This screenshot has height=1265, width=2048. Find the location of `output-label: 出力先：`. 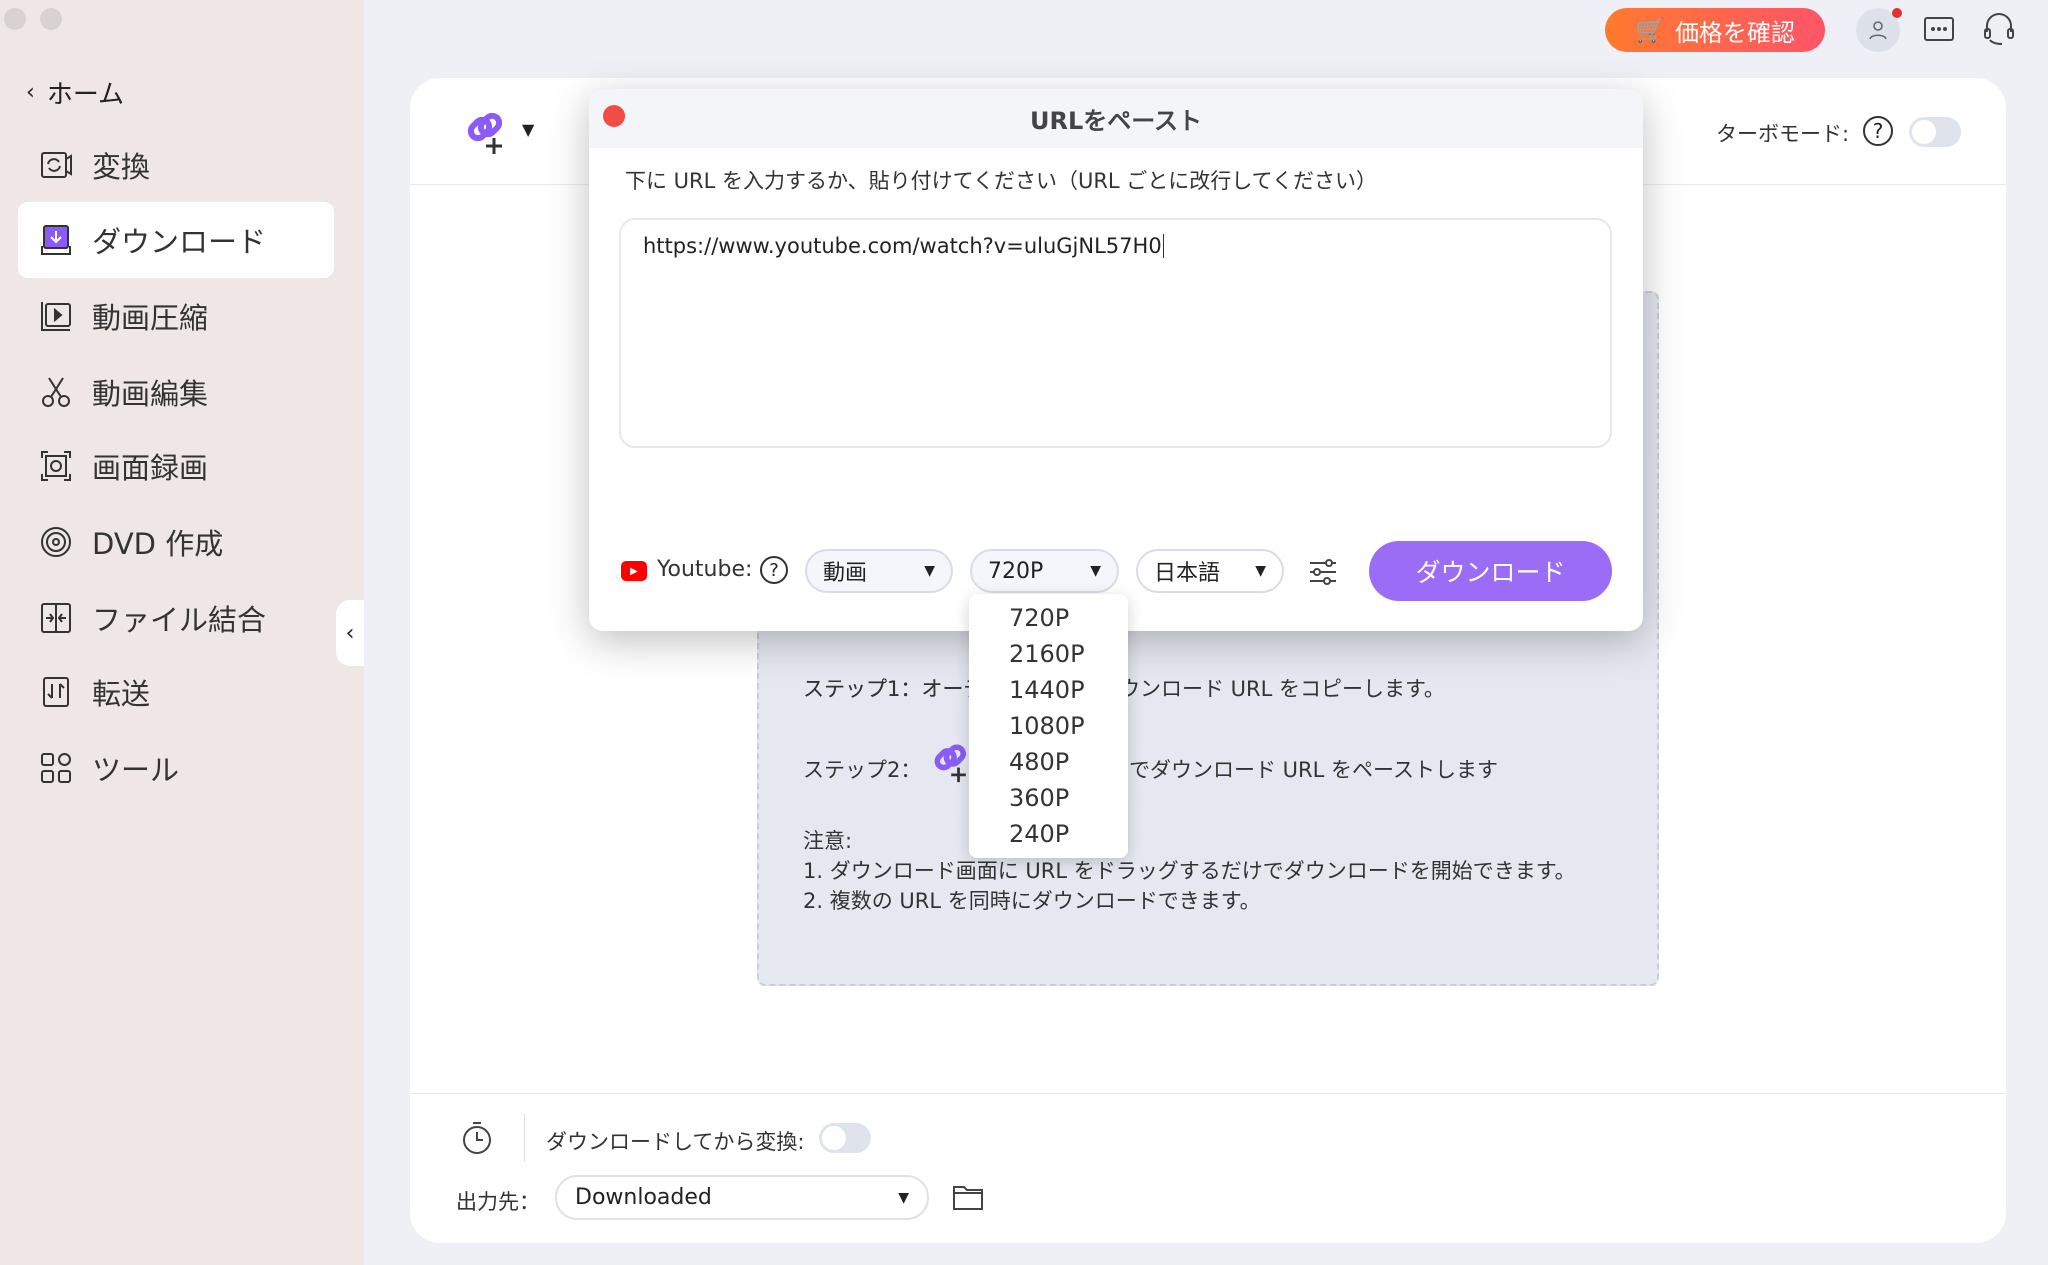

output-label: 出力先： is located at coordinates (498, 1202).